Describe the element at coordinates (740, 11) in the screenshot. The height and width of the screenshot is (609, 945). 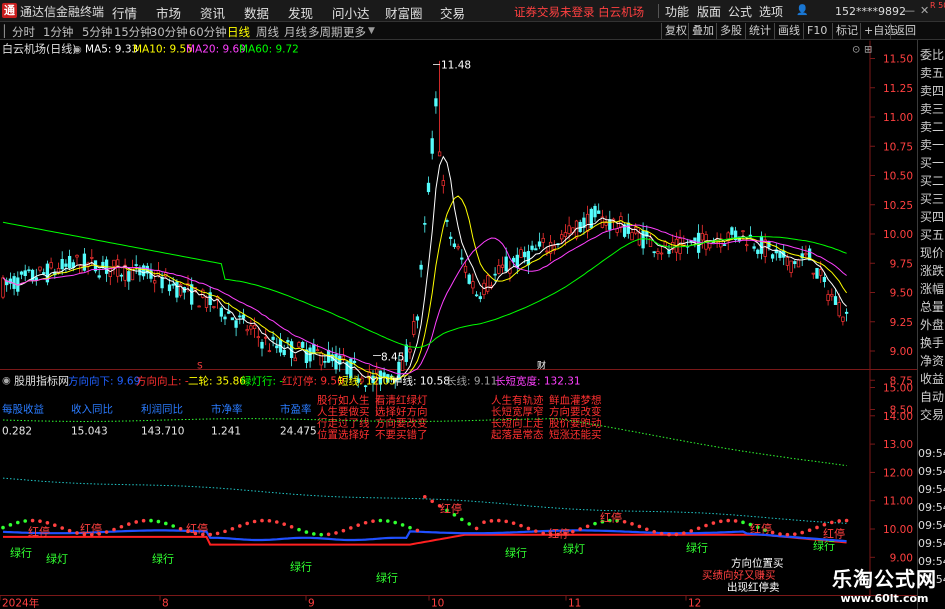
I see `menu-item-formula: 公式` at that location.